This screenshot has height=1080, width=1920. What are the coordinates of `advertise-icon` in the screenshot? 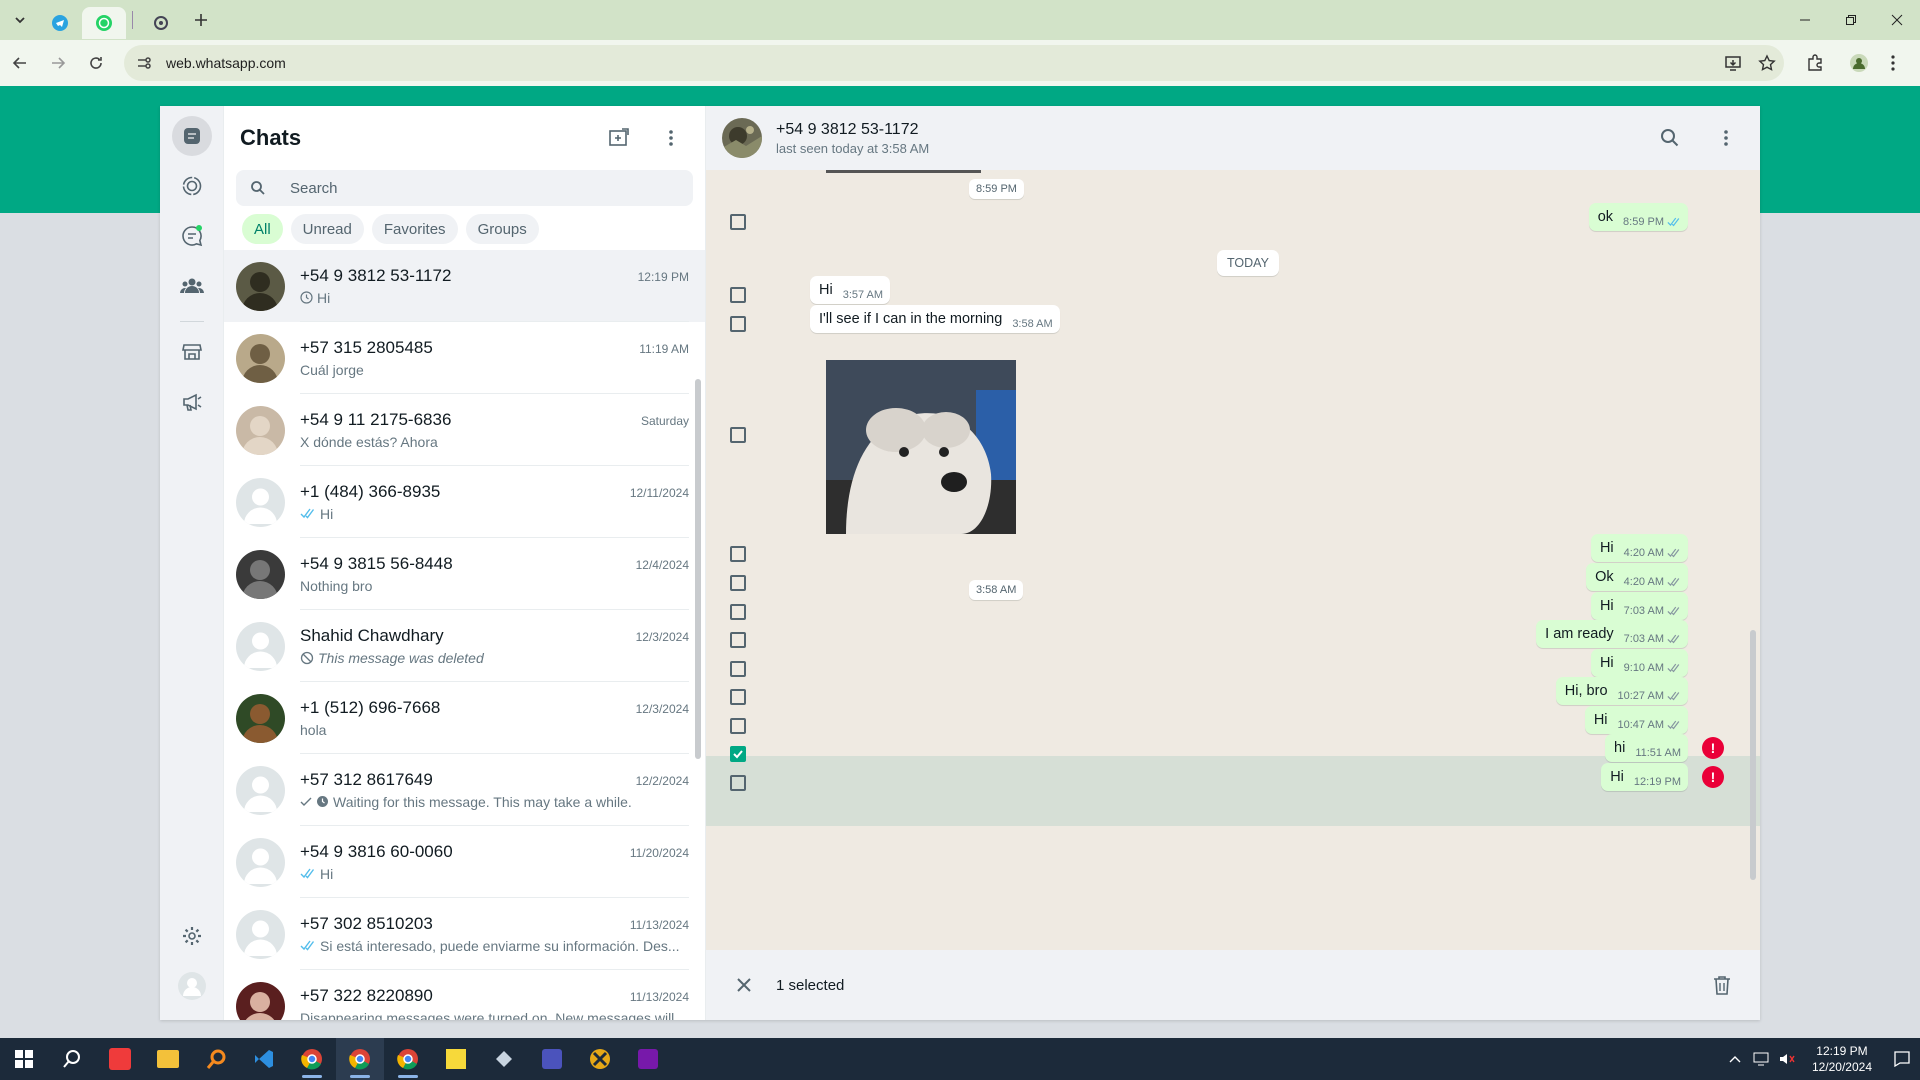 It's located at (192, 402).